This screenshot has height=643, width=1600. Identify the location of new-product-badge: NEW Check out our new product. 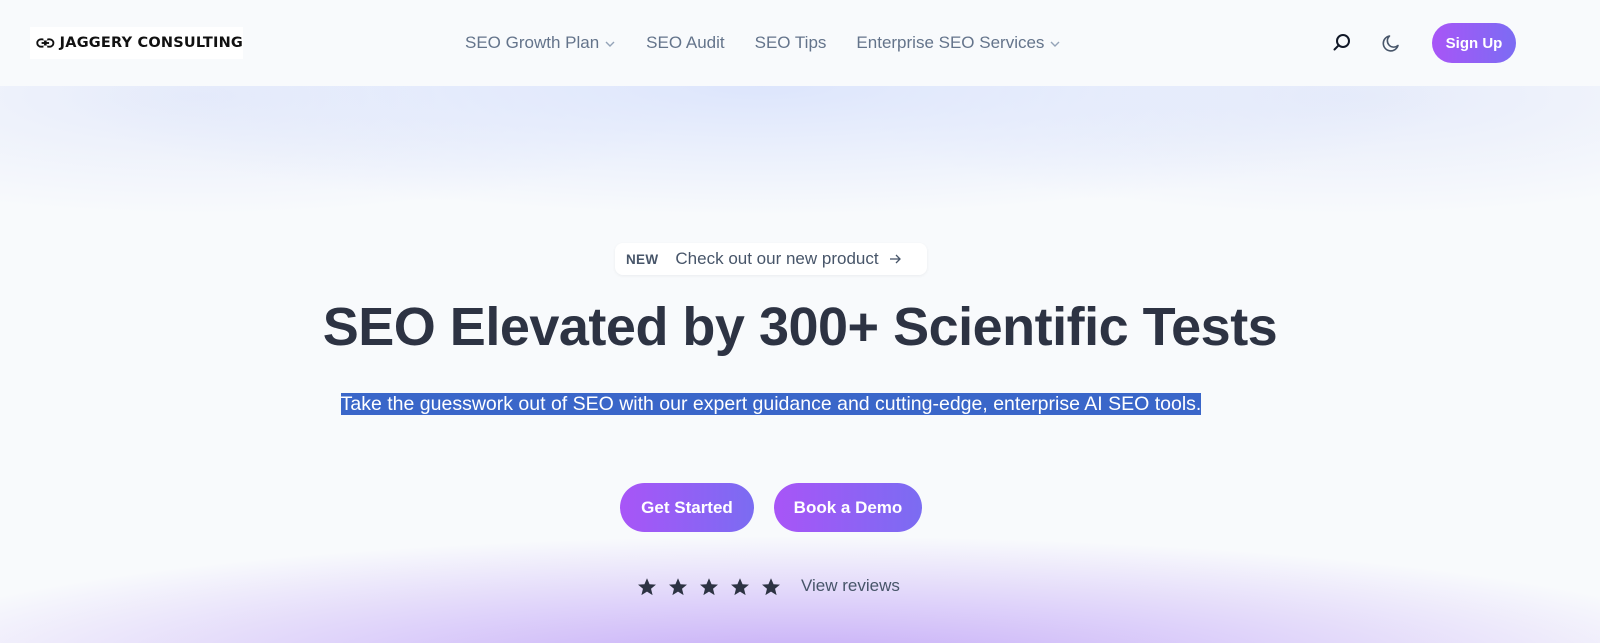
(771, 259).